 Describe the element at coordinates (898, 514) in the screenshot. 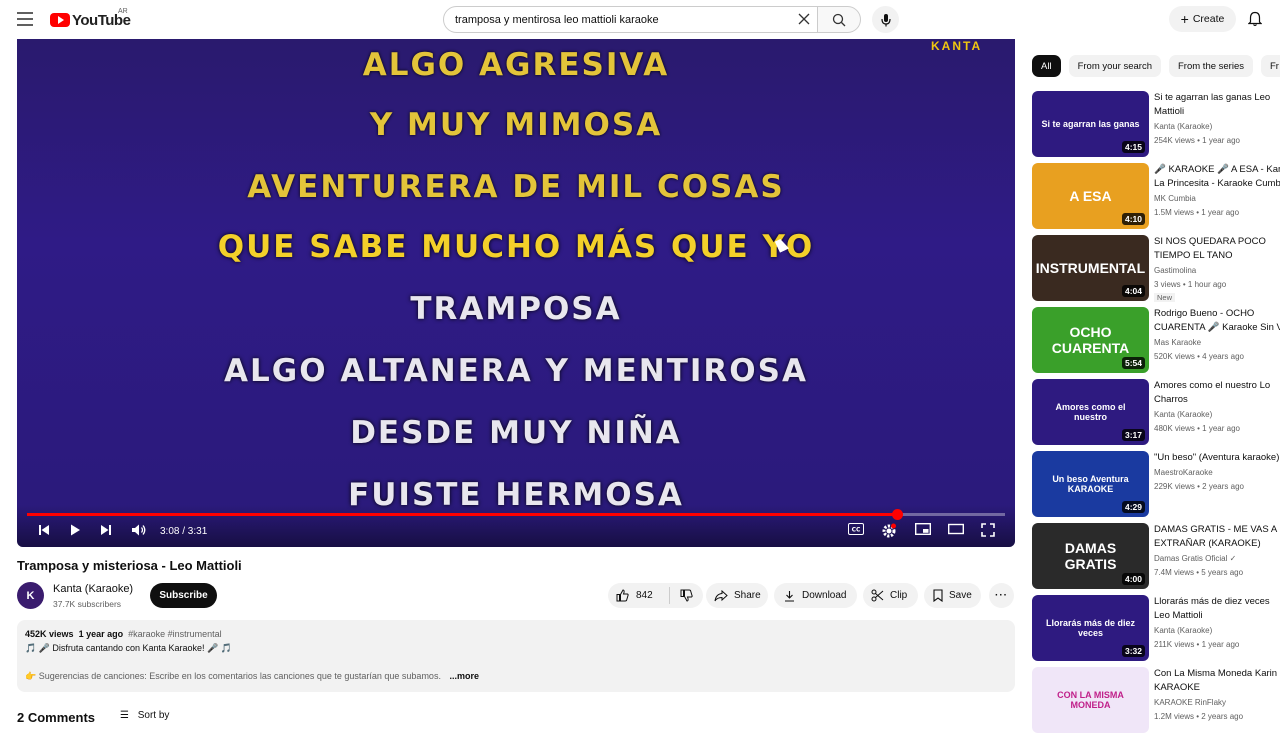

I see `progress-scrubber` at that location.